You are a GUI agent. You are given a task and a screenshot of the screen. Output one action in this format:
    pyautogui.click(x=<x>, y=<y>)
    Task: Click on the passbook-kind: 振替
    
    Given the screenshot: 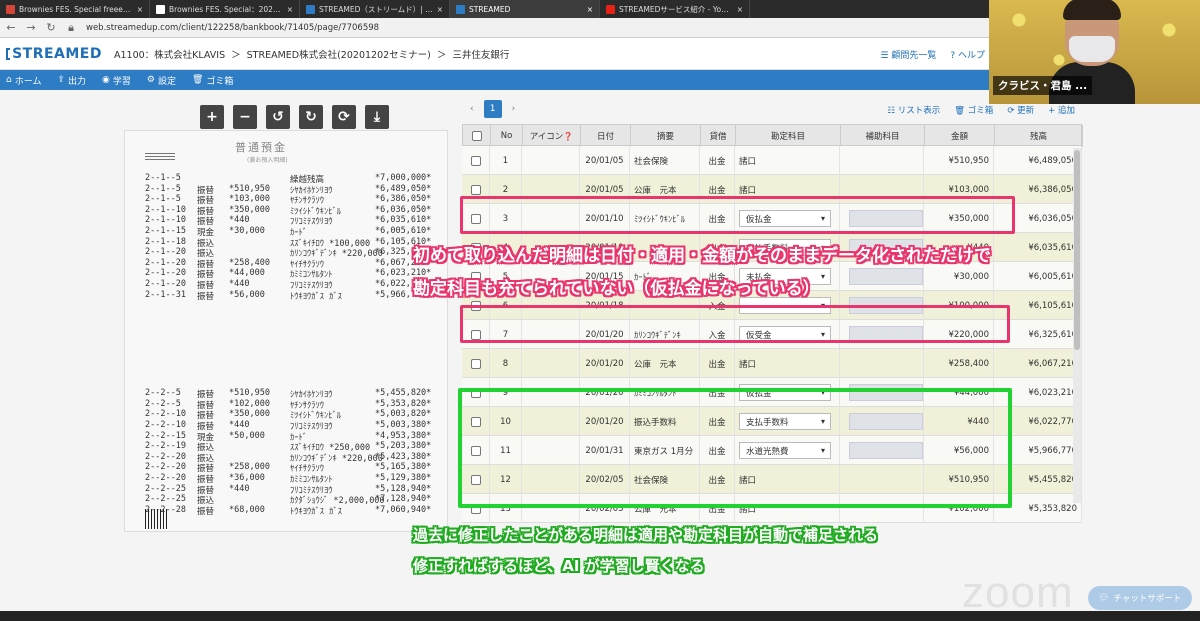 What is the action you would take?
    pyautogui.click(x=206, y=296)
    